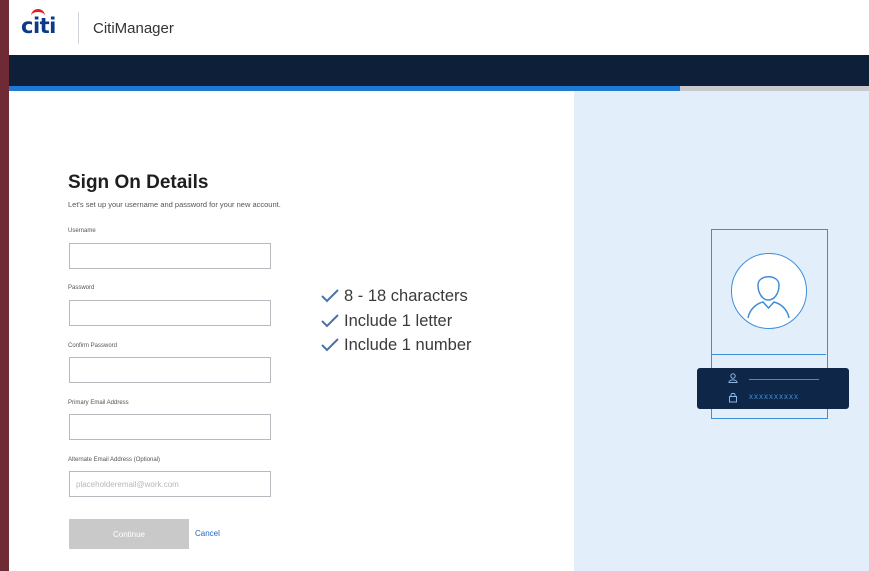 This screenshot has width=869, height=571. Describe the element at coordinates (784, 379) in the screenshot. I see `username-line` at that location.